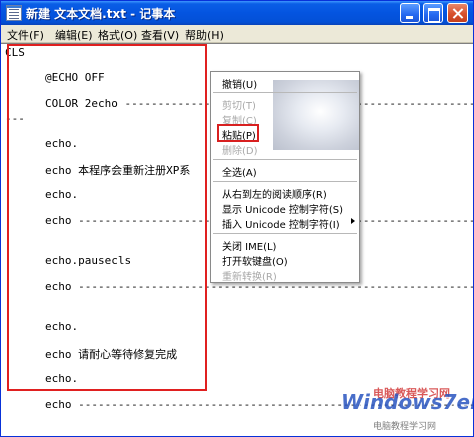 The width and height of the screenshot is (474, 437). What do you see at coordinates (433, 13) in the screenshot?
I see `maximize-icon` at bounding box center [433, 13].